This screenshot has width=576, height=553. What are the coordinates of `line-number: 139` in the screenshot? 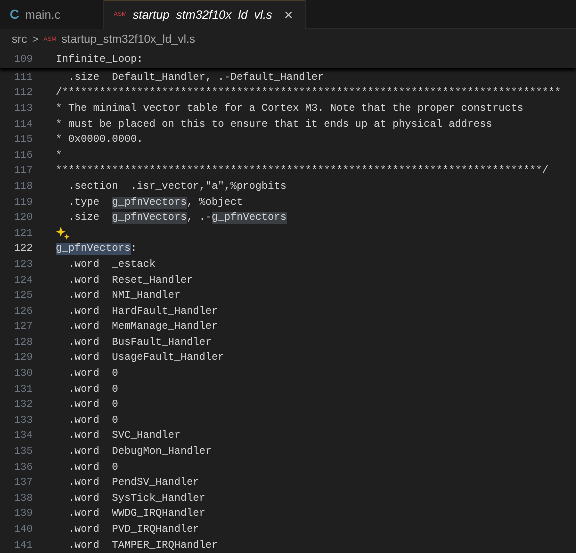 It's located at (23, 514).